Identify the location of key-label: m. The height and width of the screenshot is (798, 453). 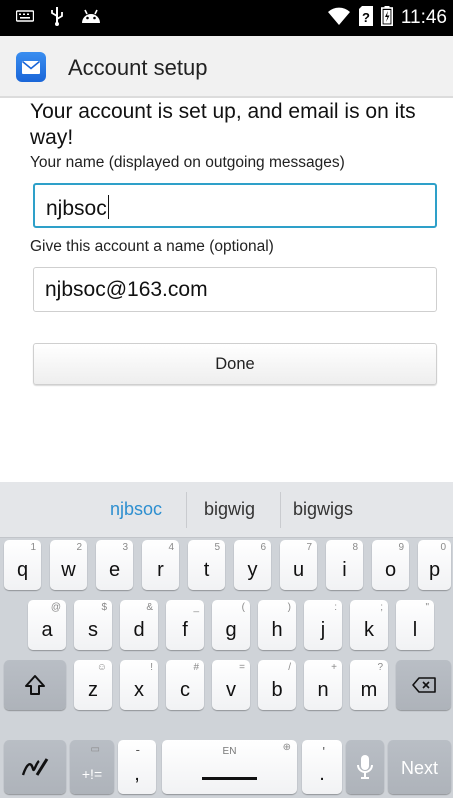
(369, 690).